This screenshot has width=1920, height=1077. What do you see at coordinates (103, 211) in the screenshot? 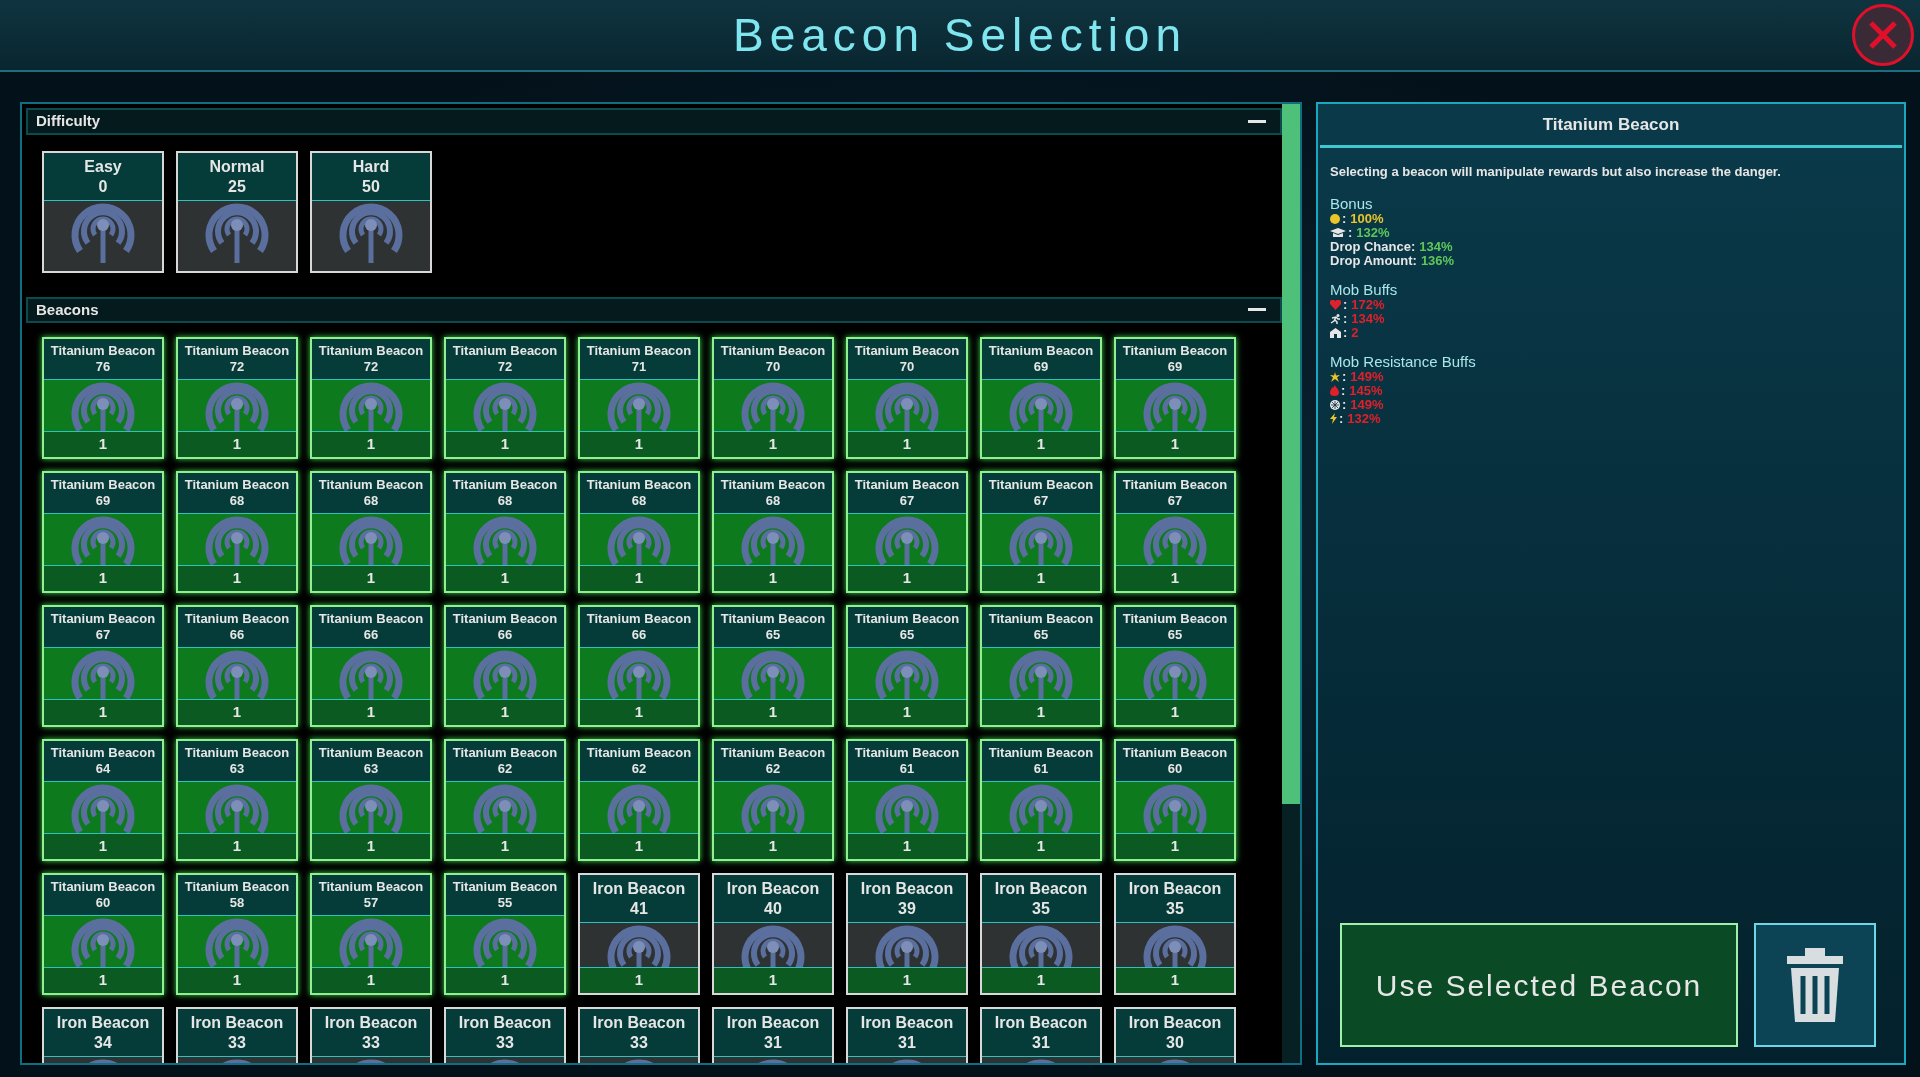
I see `beacon-card: Easy 0` at bounding box center [103, 211].